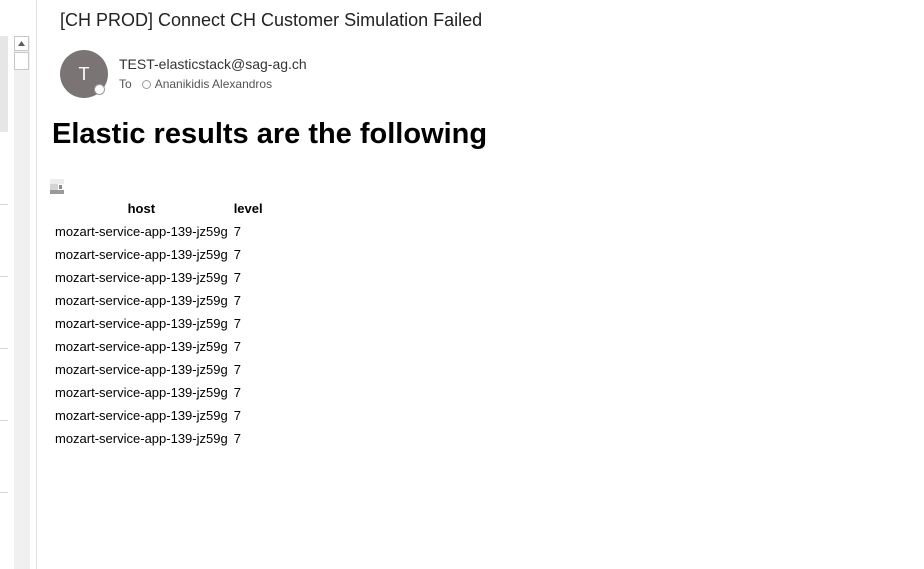  Describe the element at coordinates (213, 64) in the screenshot. I see `sender-address: TEST-elasticstack@sag-ag.ch` at that location.